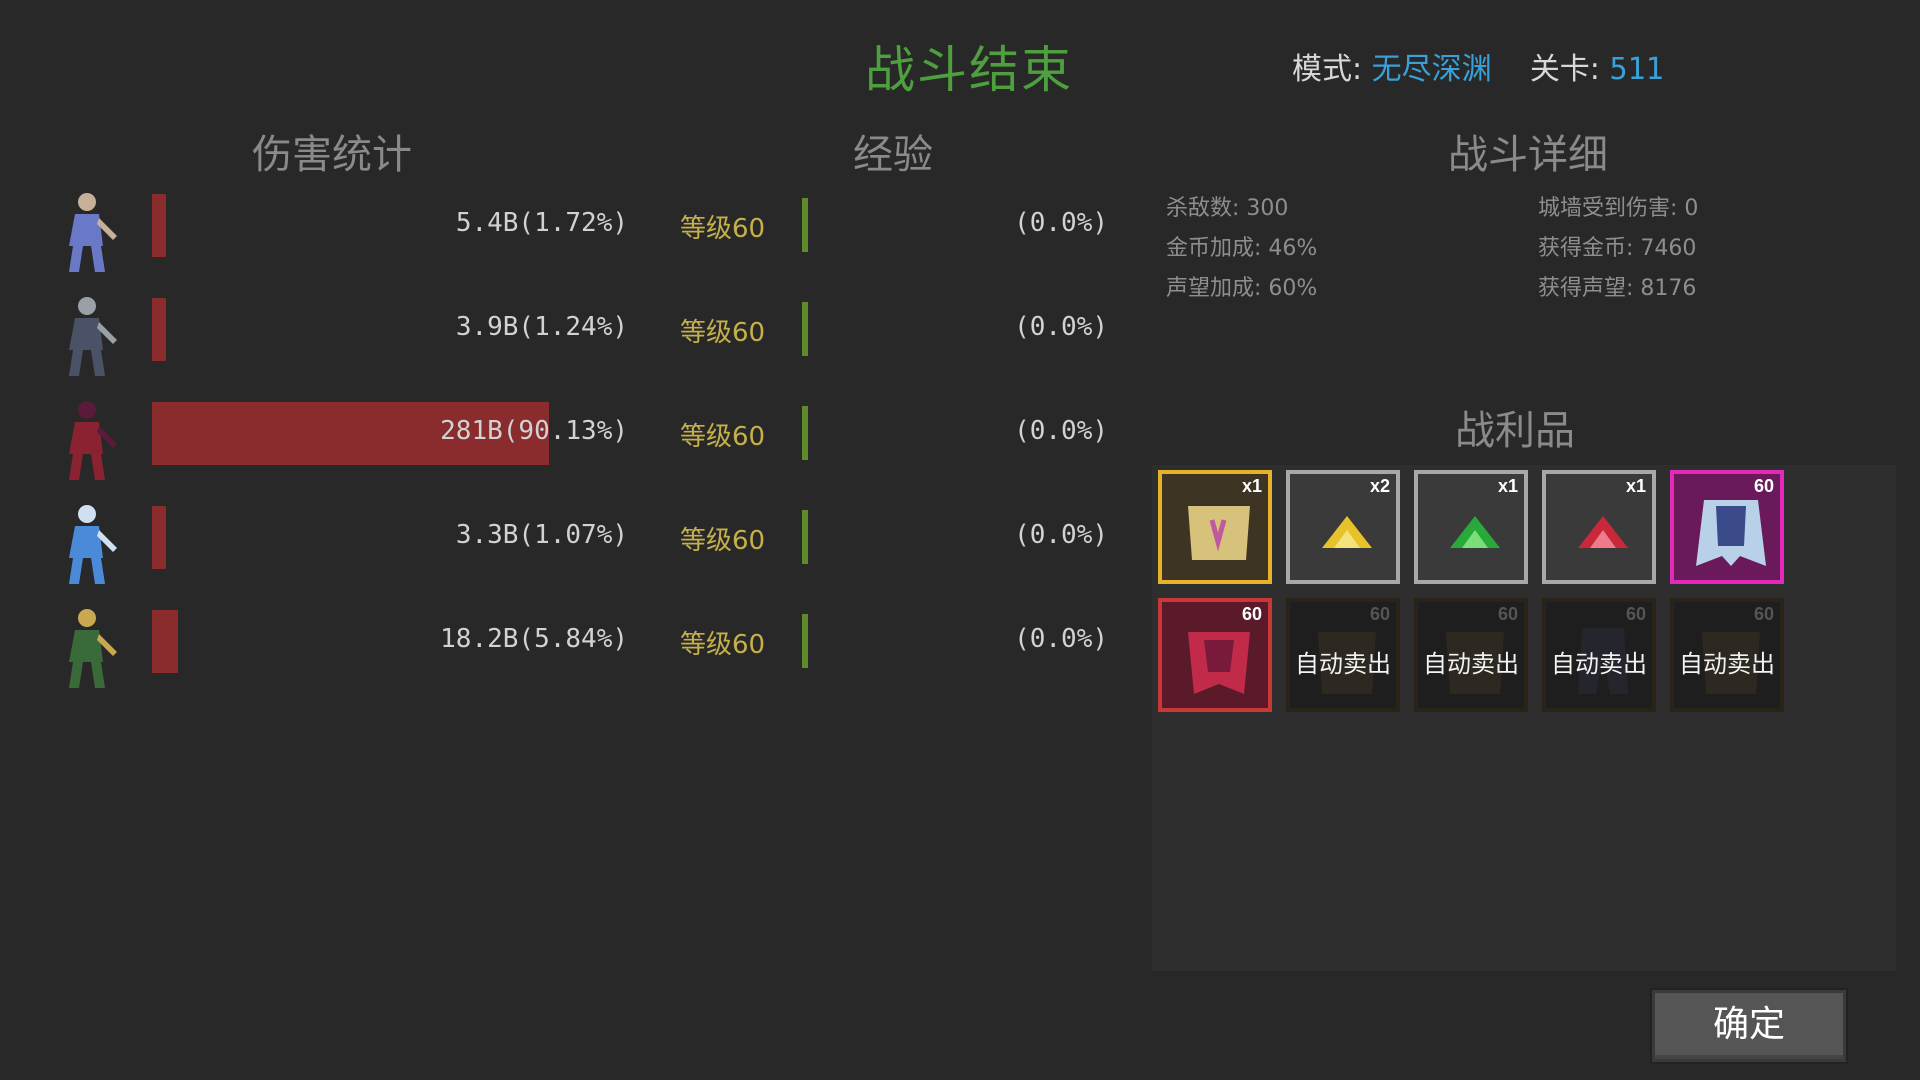 The image size is (1920, 1080). What do you see at coordinates (534, 431) in the screenshot?
I see `damage-value: 281B(90.13%)` at bounding box center [534, 431].